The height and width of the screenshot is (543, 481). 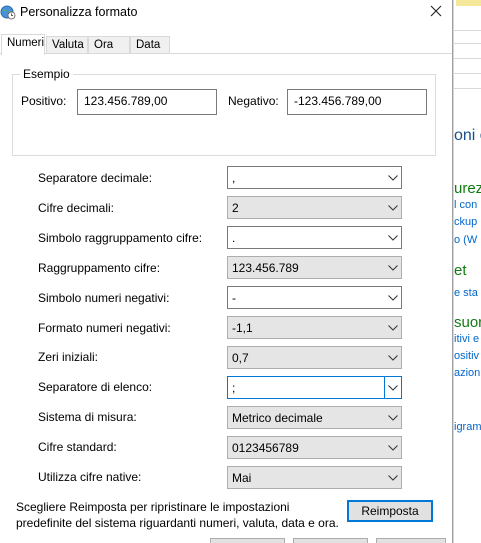 What do you see at coordinates (468, 3) in the screenshot?
I see `background-highlight` at bounding box center [468, 3].